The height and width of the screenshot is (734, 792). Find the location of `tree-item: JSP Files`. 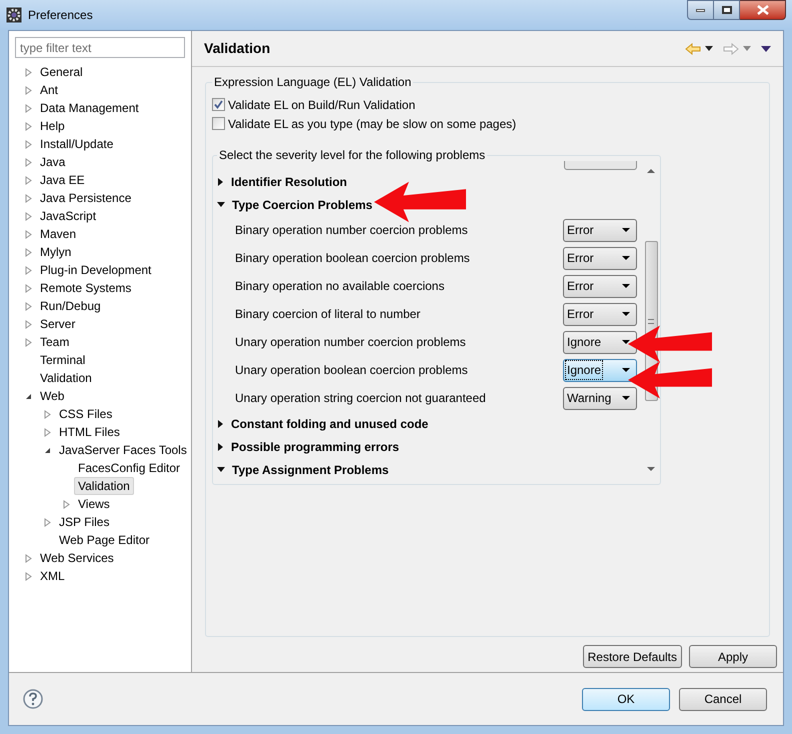

tree-item: JSP Files is located at coordinates (84, 522).